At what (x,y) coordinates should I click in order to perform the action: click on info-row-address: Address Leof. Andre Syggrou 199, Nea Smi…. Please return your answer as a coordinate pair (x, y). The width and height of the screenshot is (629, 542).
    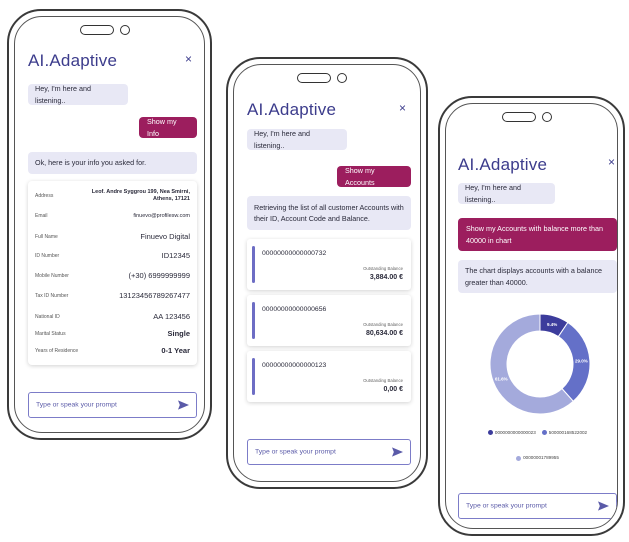
    Looking at the image, I should click on (112, 196).